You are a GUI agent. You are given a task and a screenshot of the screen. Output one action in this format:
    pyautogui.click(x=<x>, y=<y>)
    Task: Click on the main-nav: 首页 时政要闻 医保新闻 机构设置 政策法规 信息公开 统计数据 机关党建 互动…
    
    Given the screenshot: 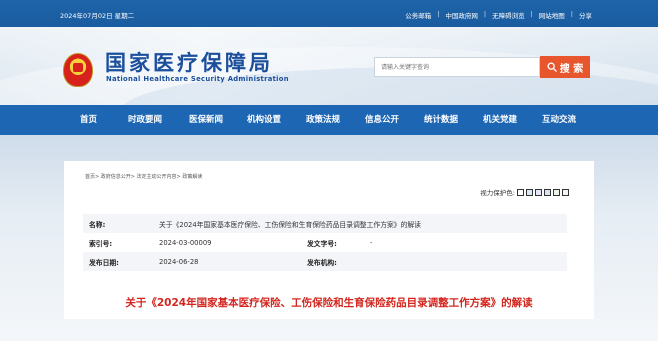 What is the action you would take?
    pyautogui.click(x=329, y=120)
    